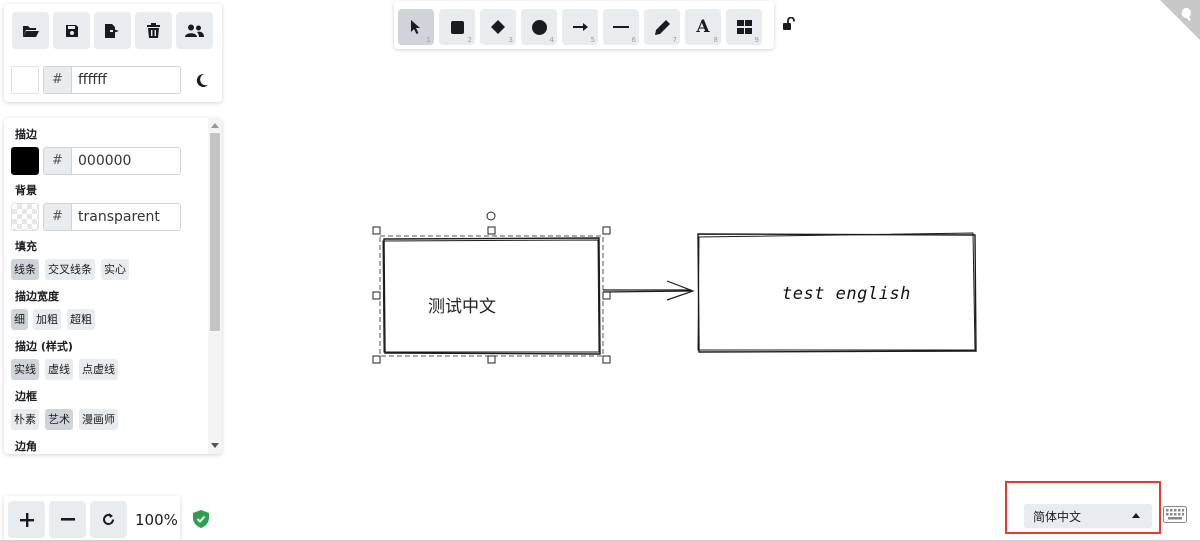 This screenshot has height=542, width=1200. Describe the element at coordinates (491, 287) in the screenshot. I see `selection-handles` at that location.